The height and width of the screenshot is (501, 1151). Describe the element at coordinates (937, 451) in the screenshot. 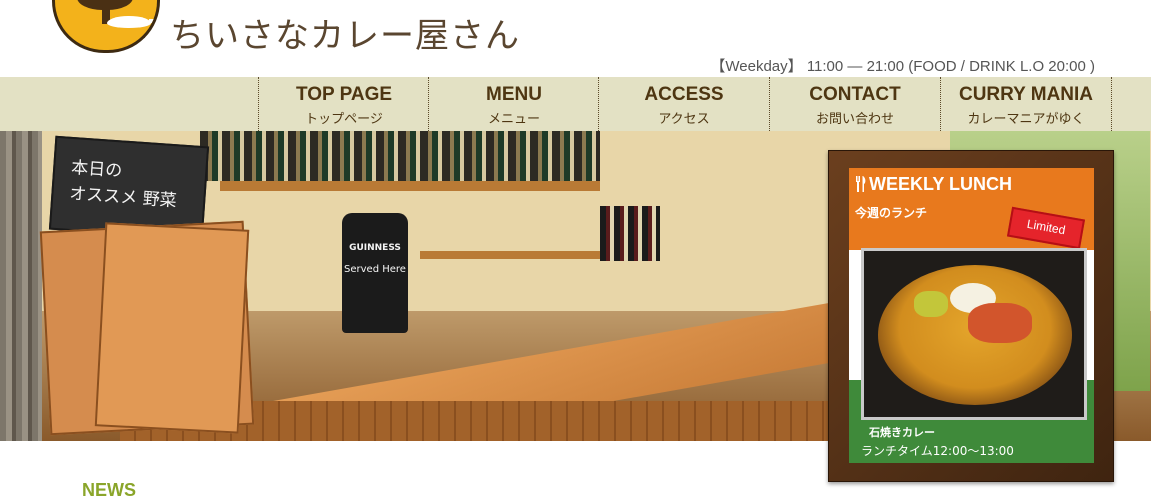

I see `lunch-time: ランチタイム12:00〜13:00` at that location.